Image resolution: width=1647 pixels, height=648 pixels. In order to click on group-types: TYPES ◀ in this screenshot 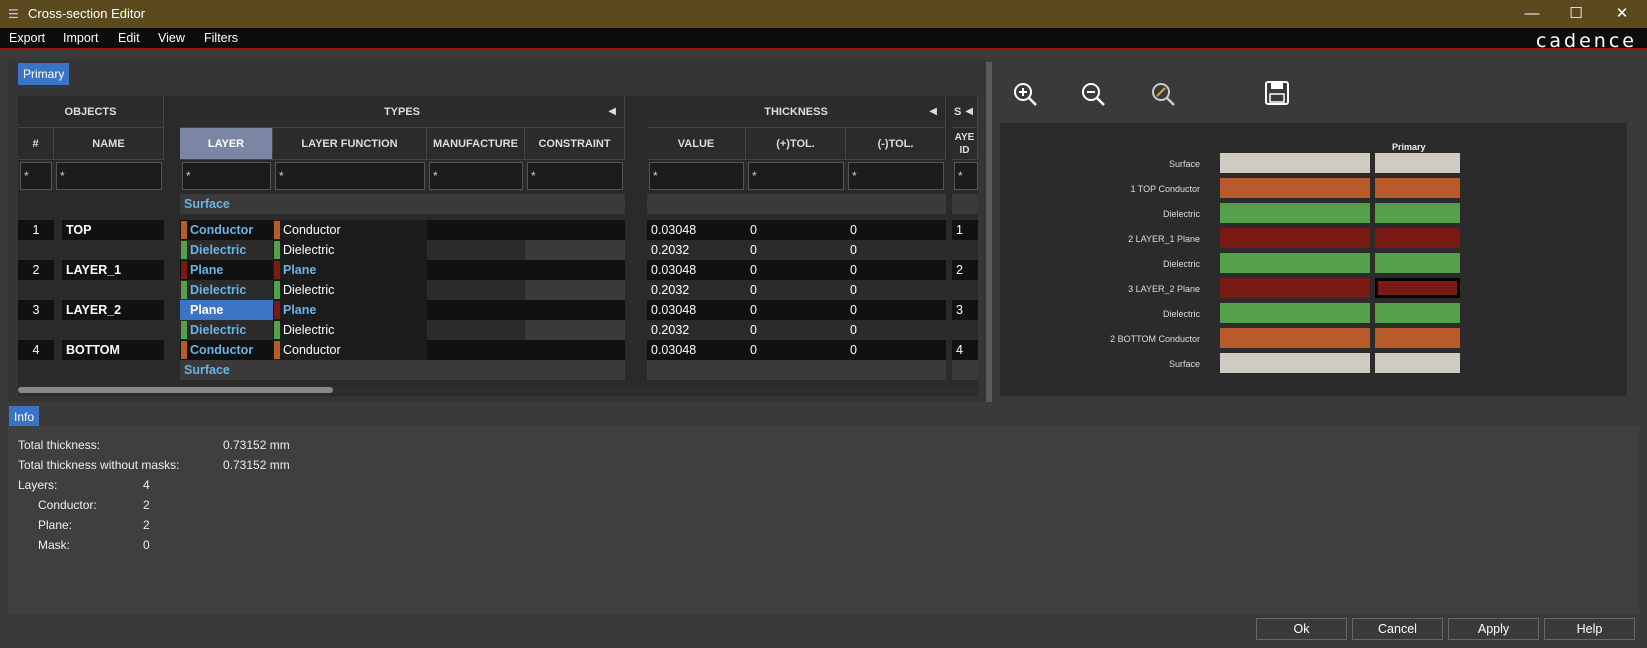, I will do `click(402, 112)`.